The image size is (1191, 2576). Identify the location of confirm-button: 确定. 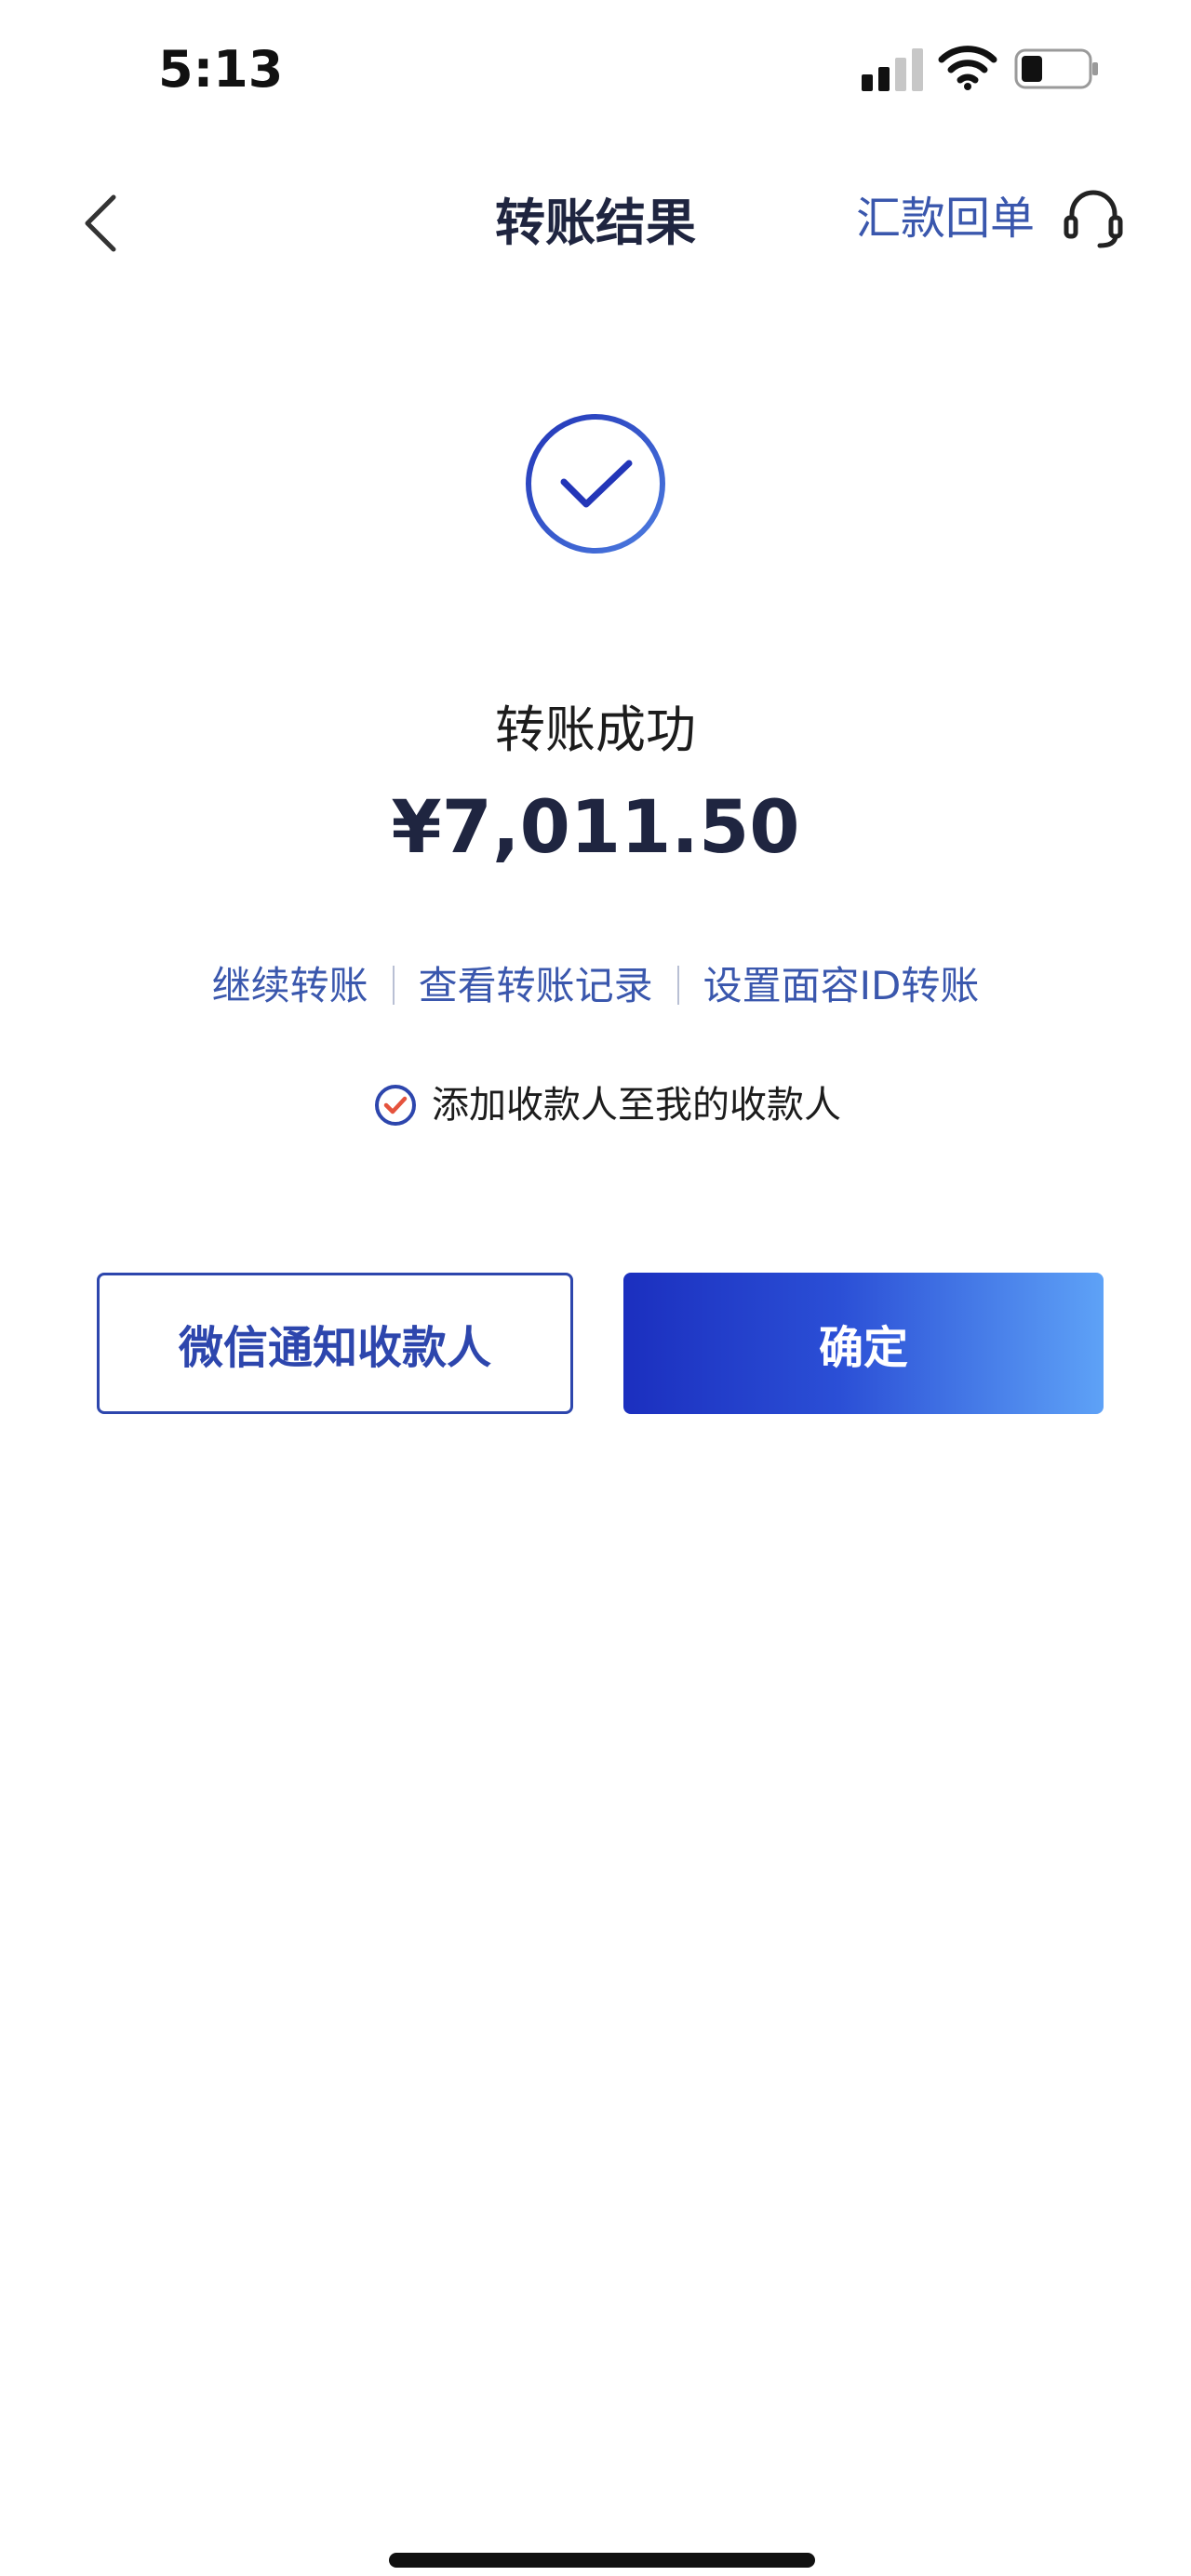
(863, 1343).